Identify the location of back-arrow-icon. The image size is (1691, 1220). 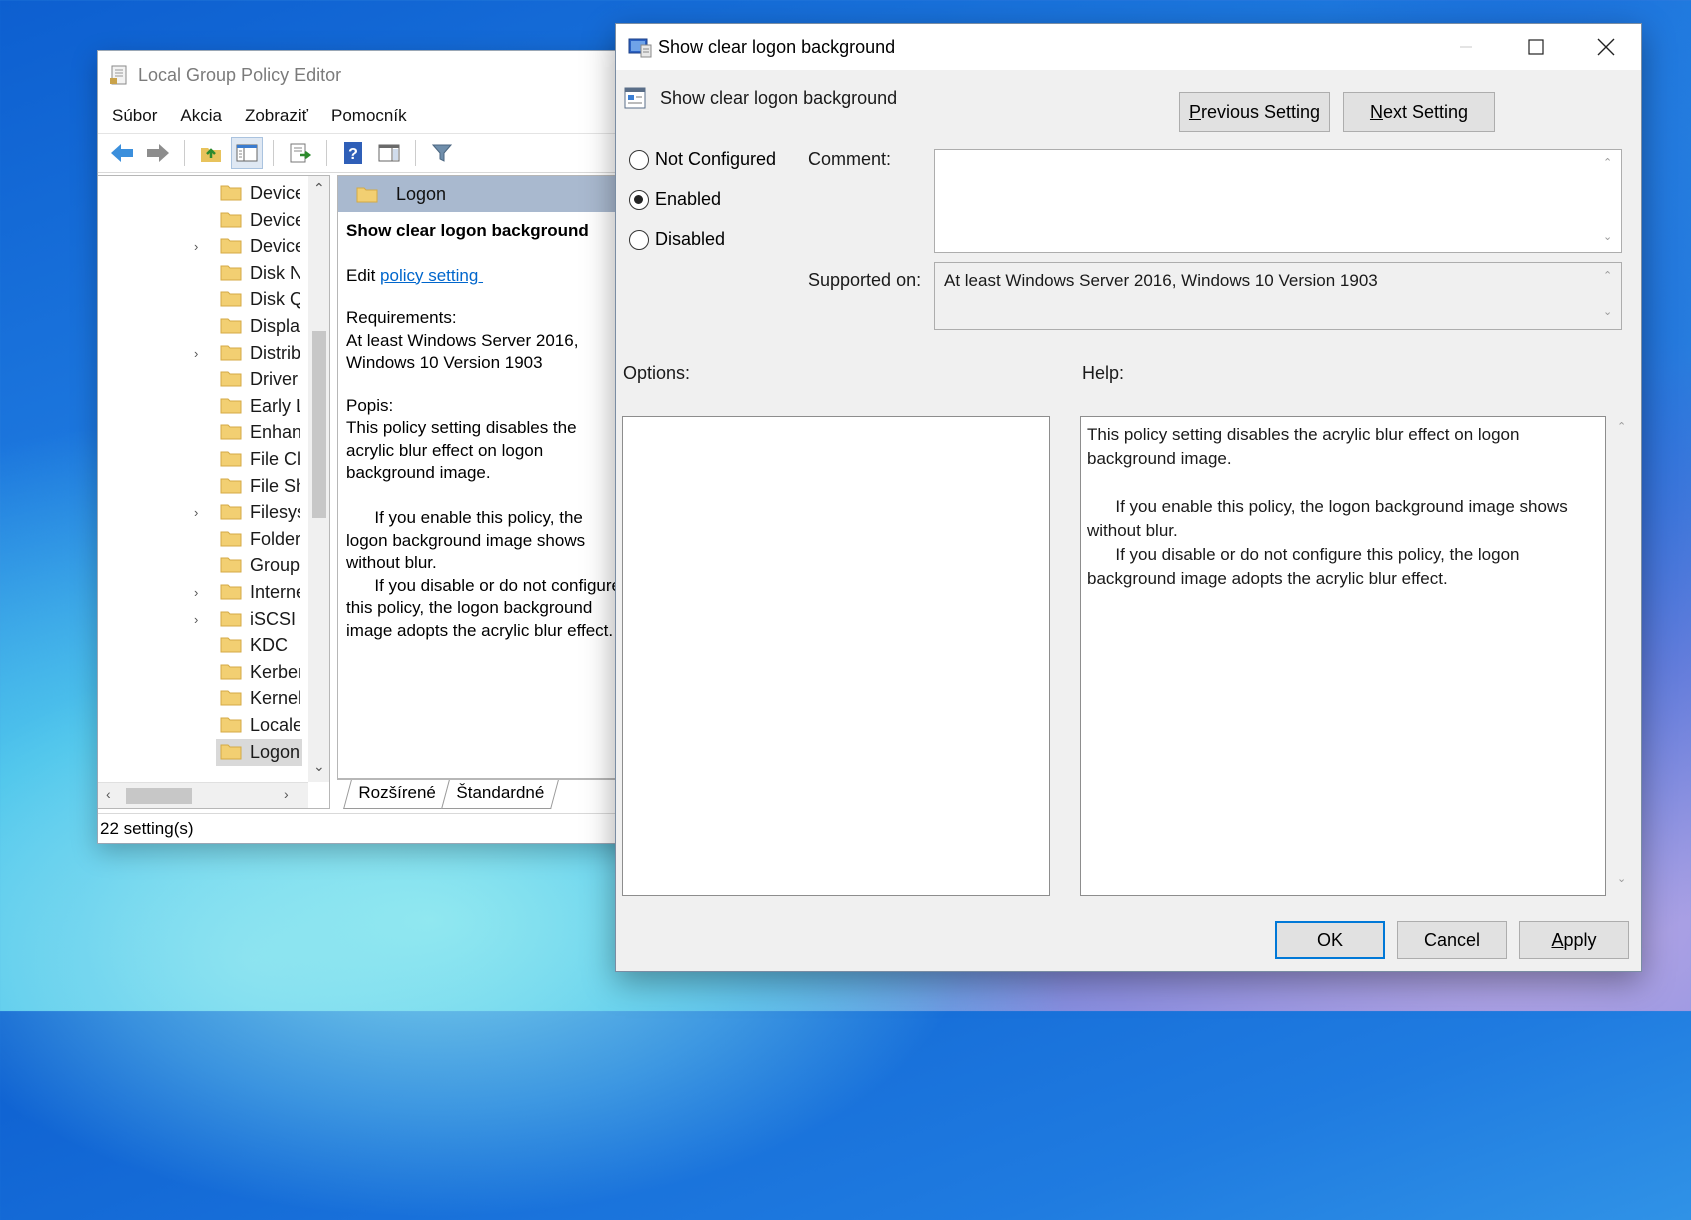
(122, 153).